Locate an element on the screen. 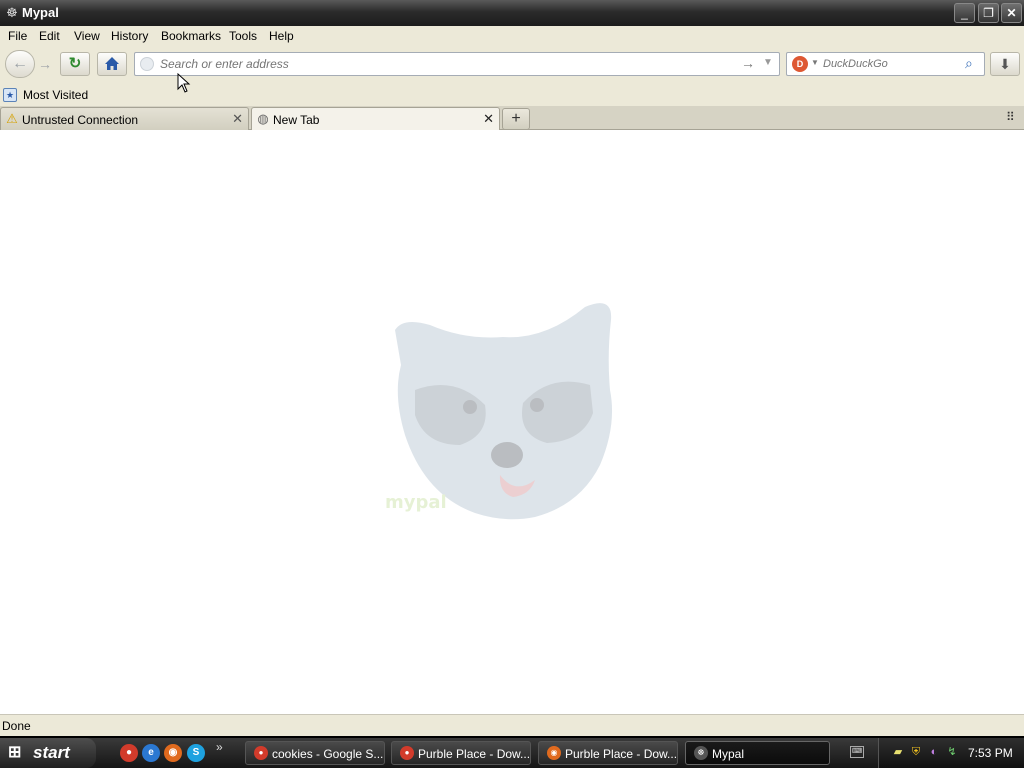 The height and width of the screenshot is (768, 1024). search-bar: D ▼ ⌕ is located at coordinates (885, 64).